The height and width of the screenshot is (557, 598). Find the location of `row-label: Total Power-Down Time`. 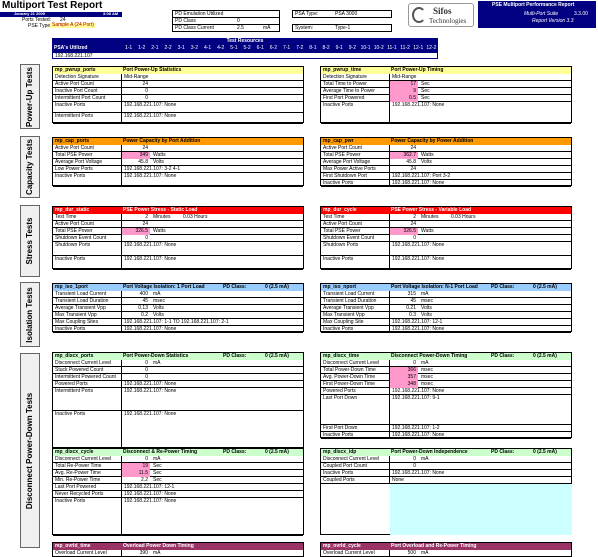

row-label: Total Power-Down Time is located at coordinates (349, 370).